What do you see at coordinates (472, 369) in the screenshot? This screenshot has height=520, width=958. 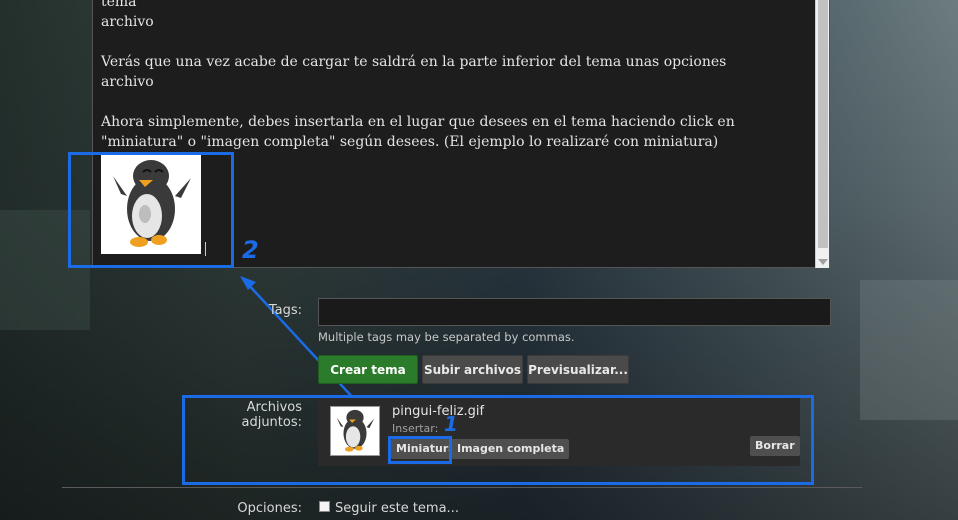 I see `upload-files-button: Subir archivos` at bounding box center [472, 369].